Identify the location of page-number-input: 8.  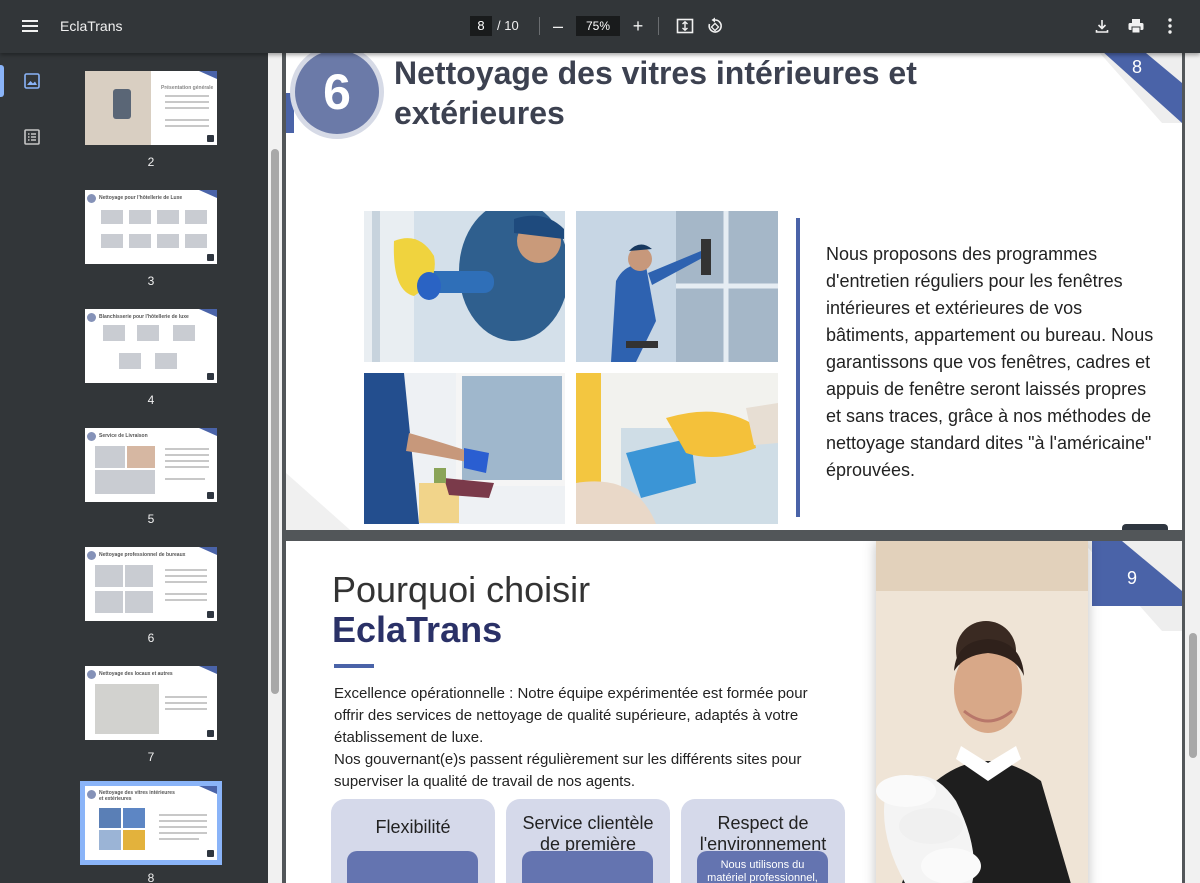
(481, 26).